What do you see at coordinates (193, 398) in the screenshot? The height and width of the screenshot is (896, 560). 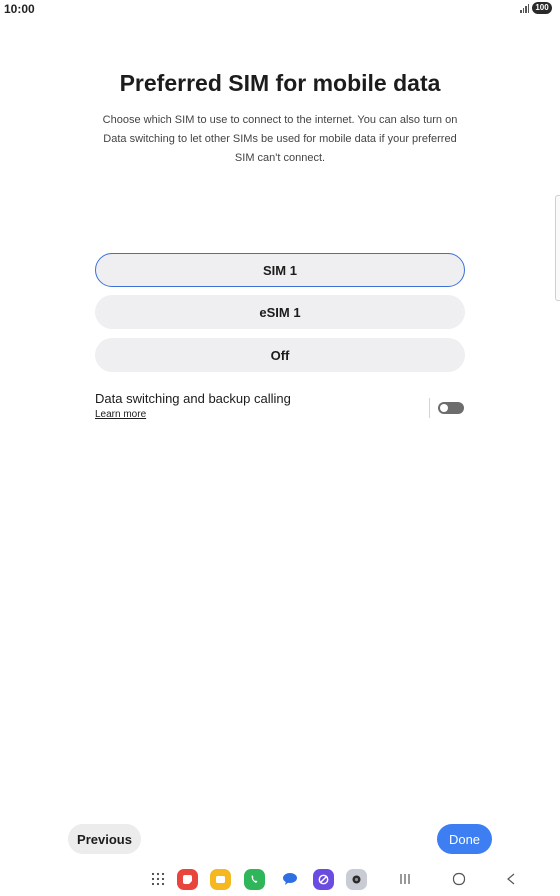 I see `data-switching-label: Data switching and backup calling` at bounding box center [193, 398].